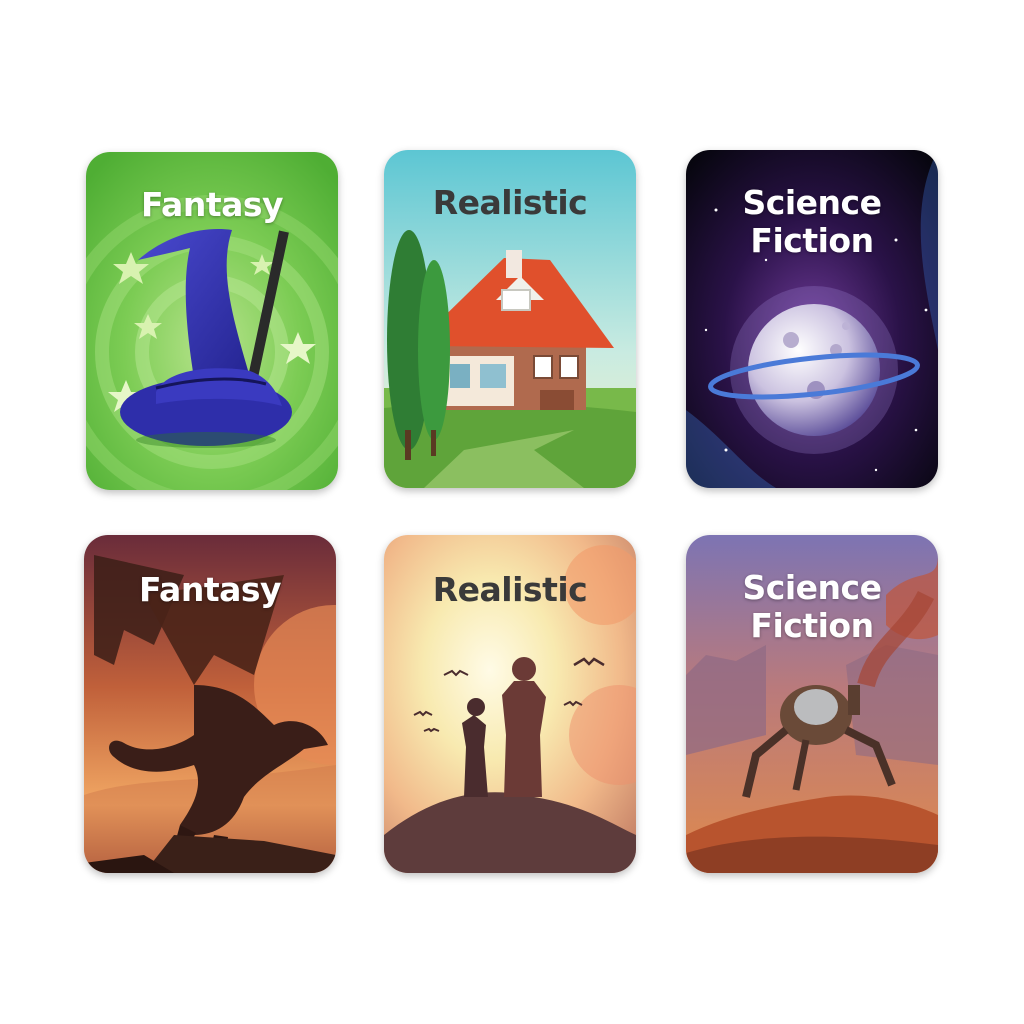 The image size is (1024, 1024). Describe the element at coordinates (812, 704) in the screenshot. I see `genre-card-scifi-robot: Science Fiction` at that location.